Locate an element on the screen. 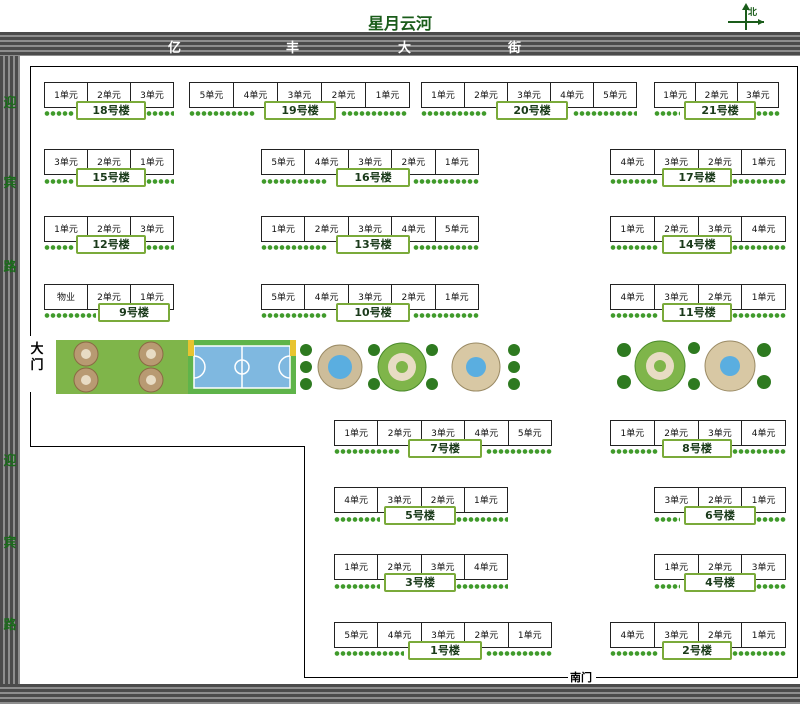 This screenshot has height=704, width=800. fence-left-upper is located at coordinates (30, 201).